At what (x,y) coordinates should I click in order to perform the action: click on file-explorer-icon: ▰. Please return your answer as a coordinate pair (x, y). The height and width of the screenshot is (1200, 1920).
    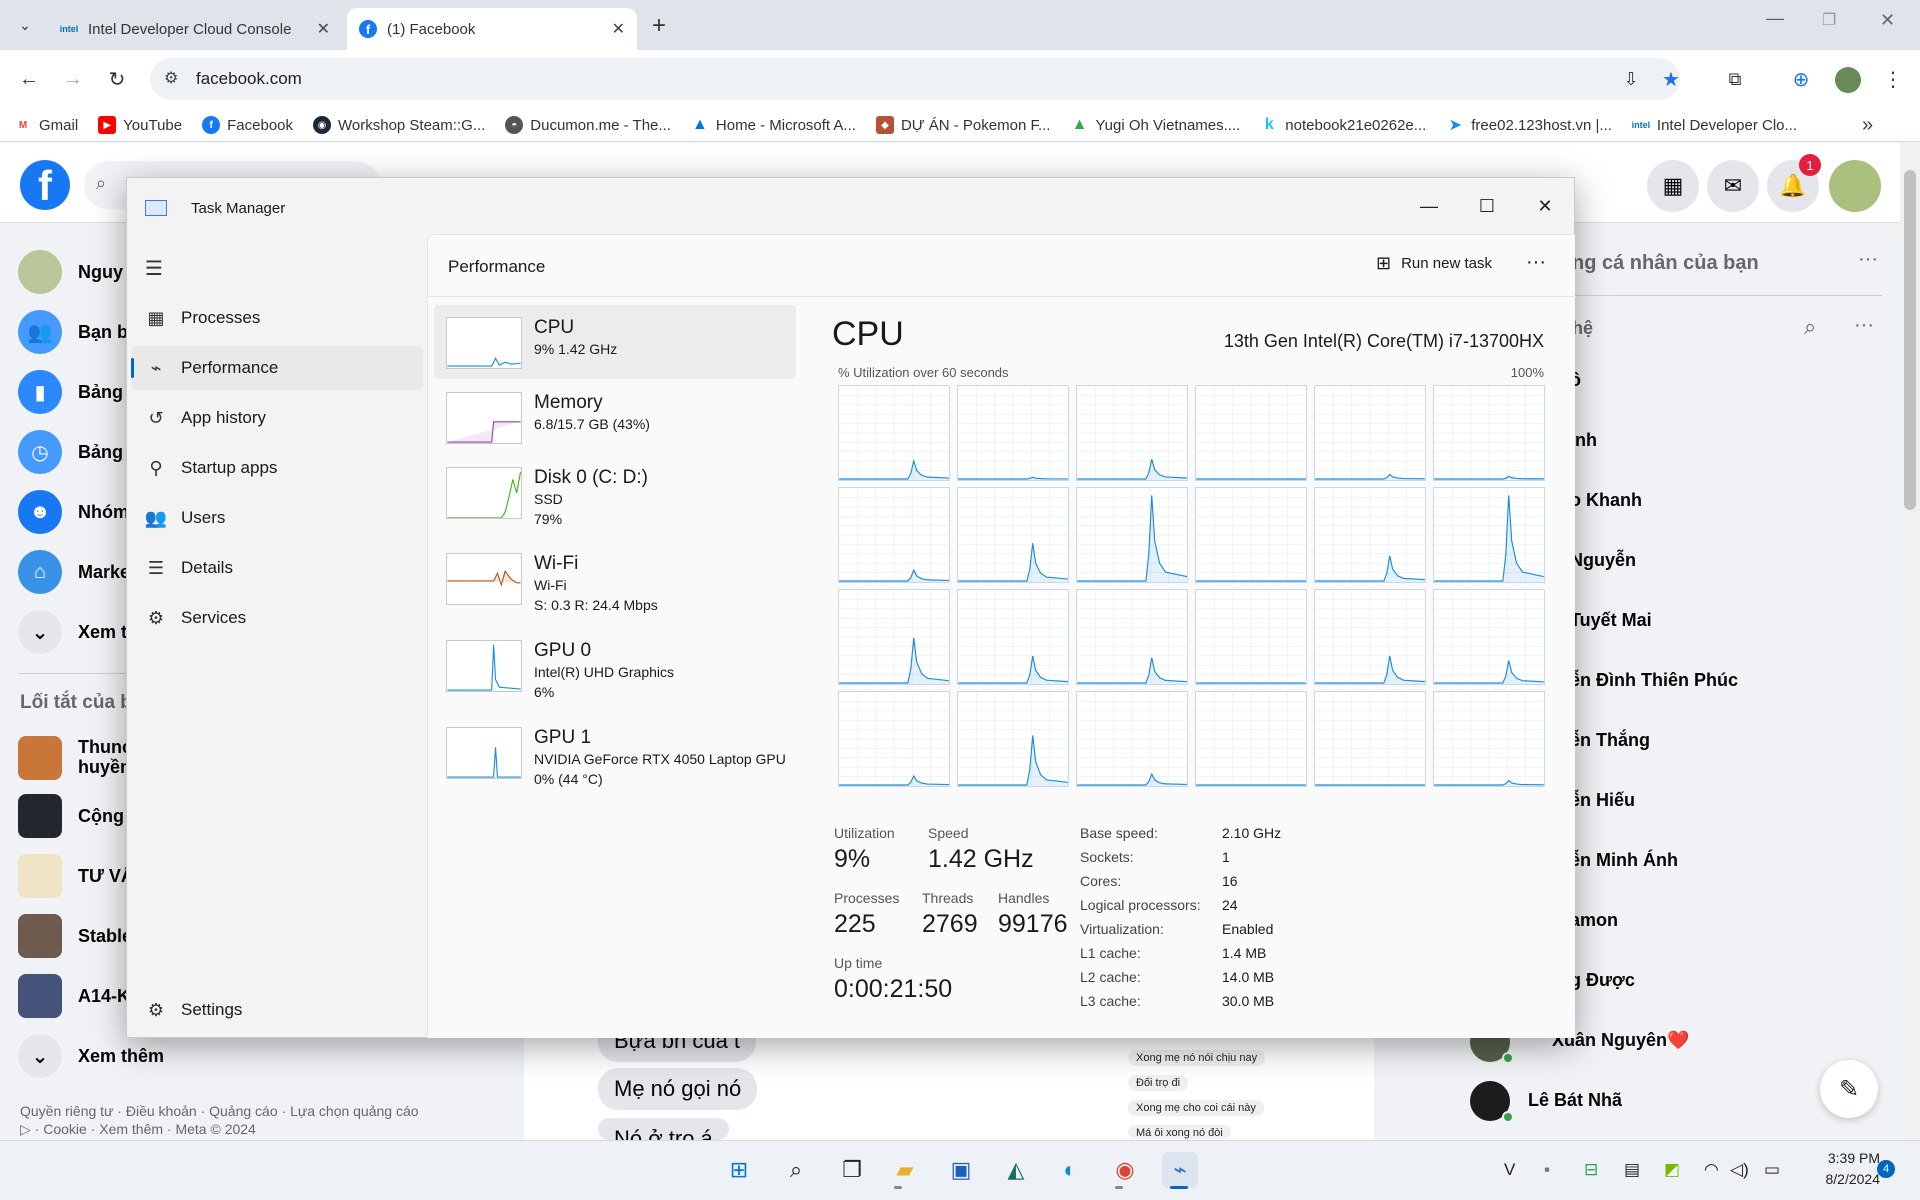
    Looking at the image, I should click on (905, 1170).